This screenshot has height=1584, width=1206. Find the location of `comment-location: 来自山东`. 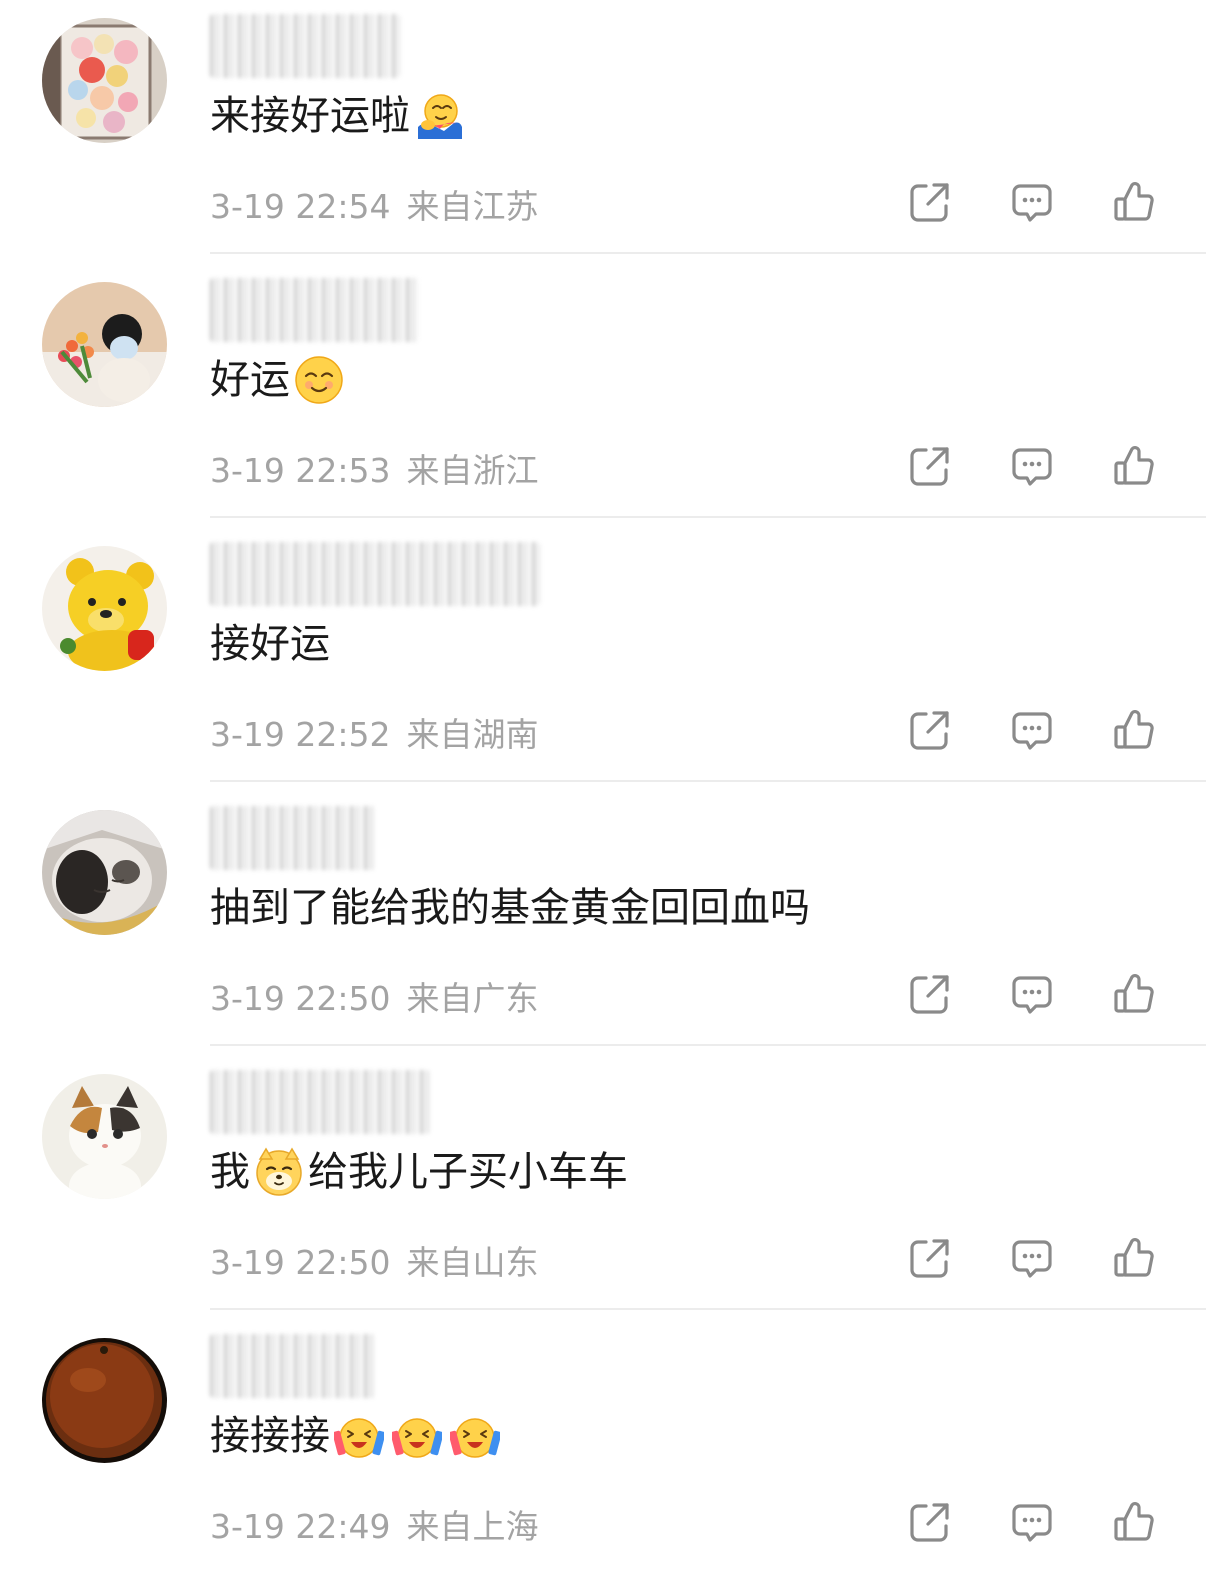

comment-location: 来自山东 is located at coordinates (472, 1262).